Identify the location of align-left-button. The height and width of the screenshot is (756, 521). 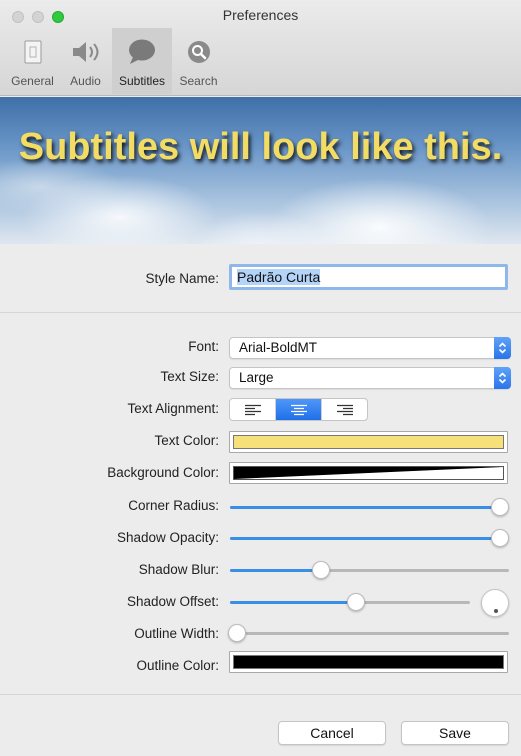
(253, 409).